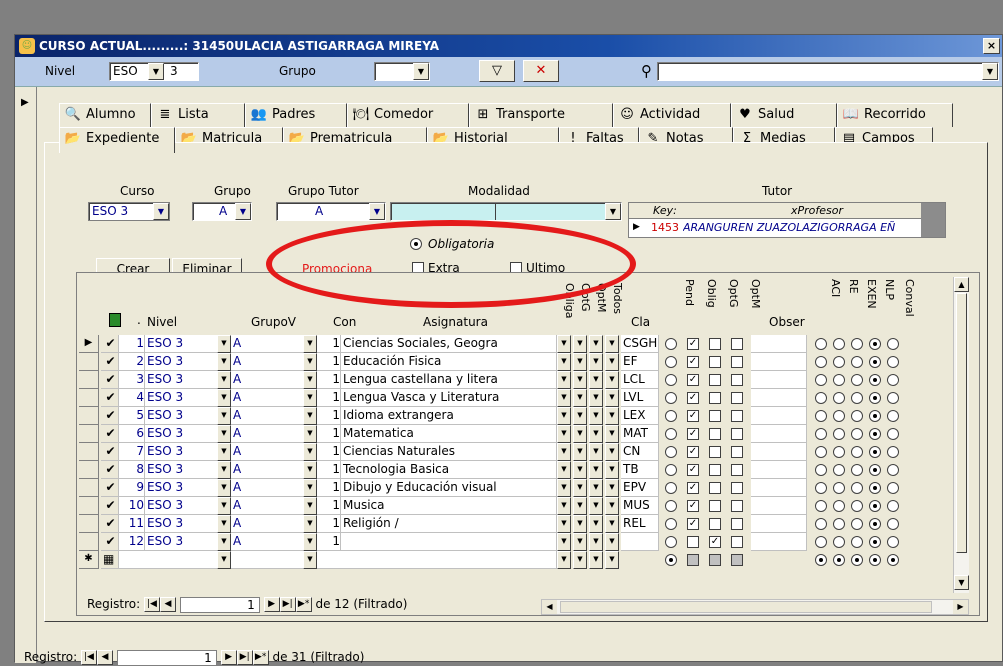 The height and width of the screenshot is (666, 1003). Describe the element at coordinates (228, 657) in the screenshot. I see `next-record-button: ▶` at that location.